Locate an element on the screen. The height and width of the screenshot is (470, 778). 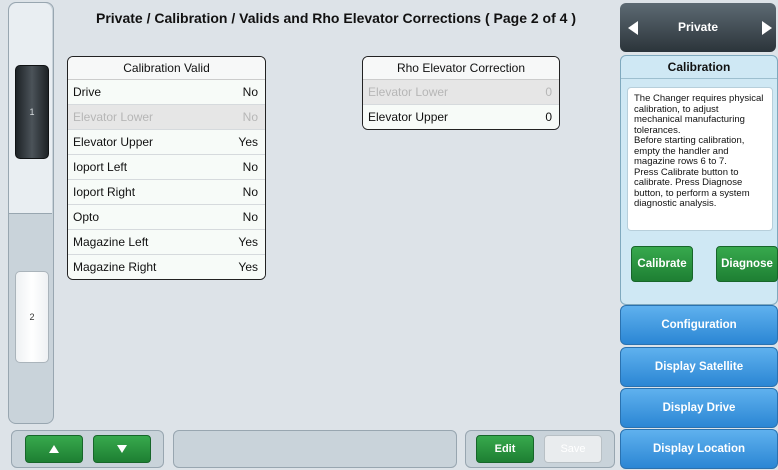
calibration-valid-row: Elevator Upper Yes is located at coordinates (166, 142).